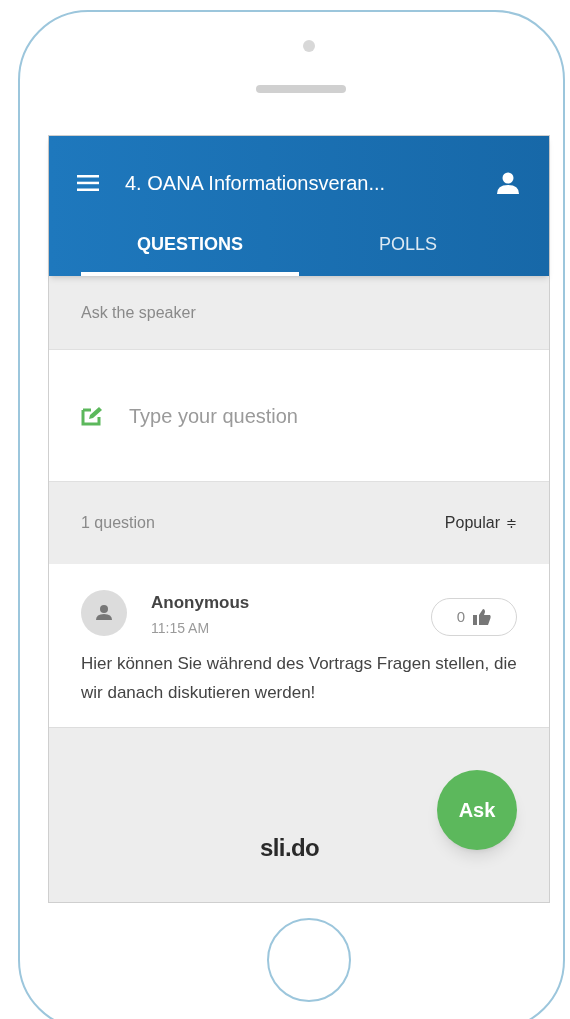  What do you see at coordinates (477, 809) in the screenshot?
I see `ask-button: Ask` at bounding box center [477, 809].